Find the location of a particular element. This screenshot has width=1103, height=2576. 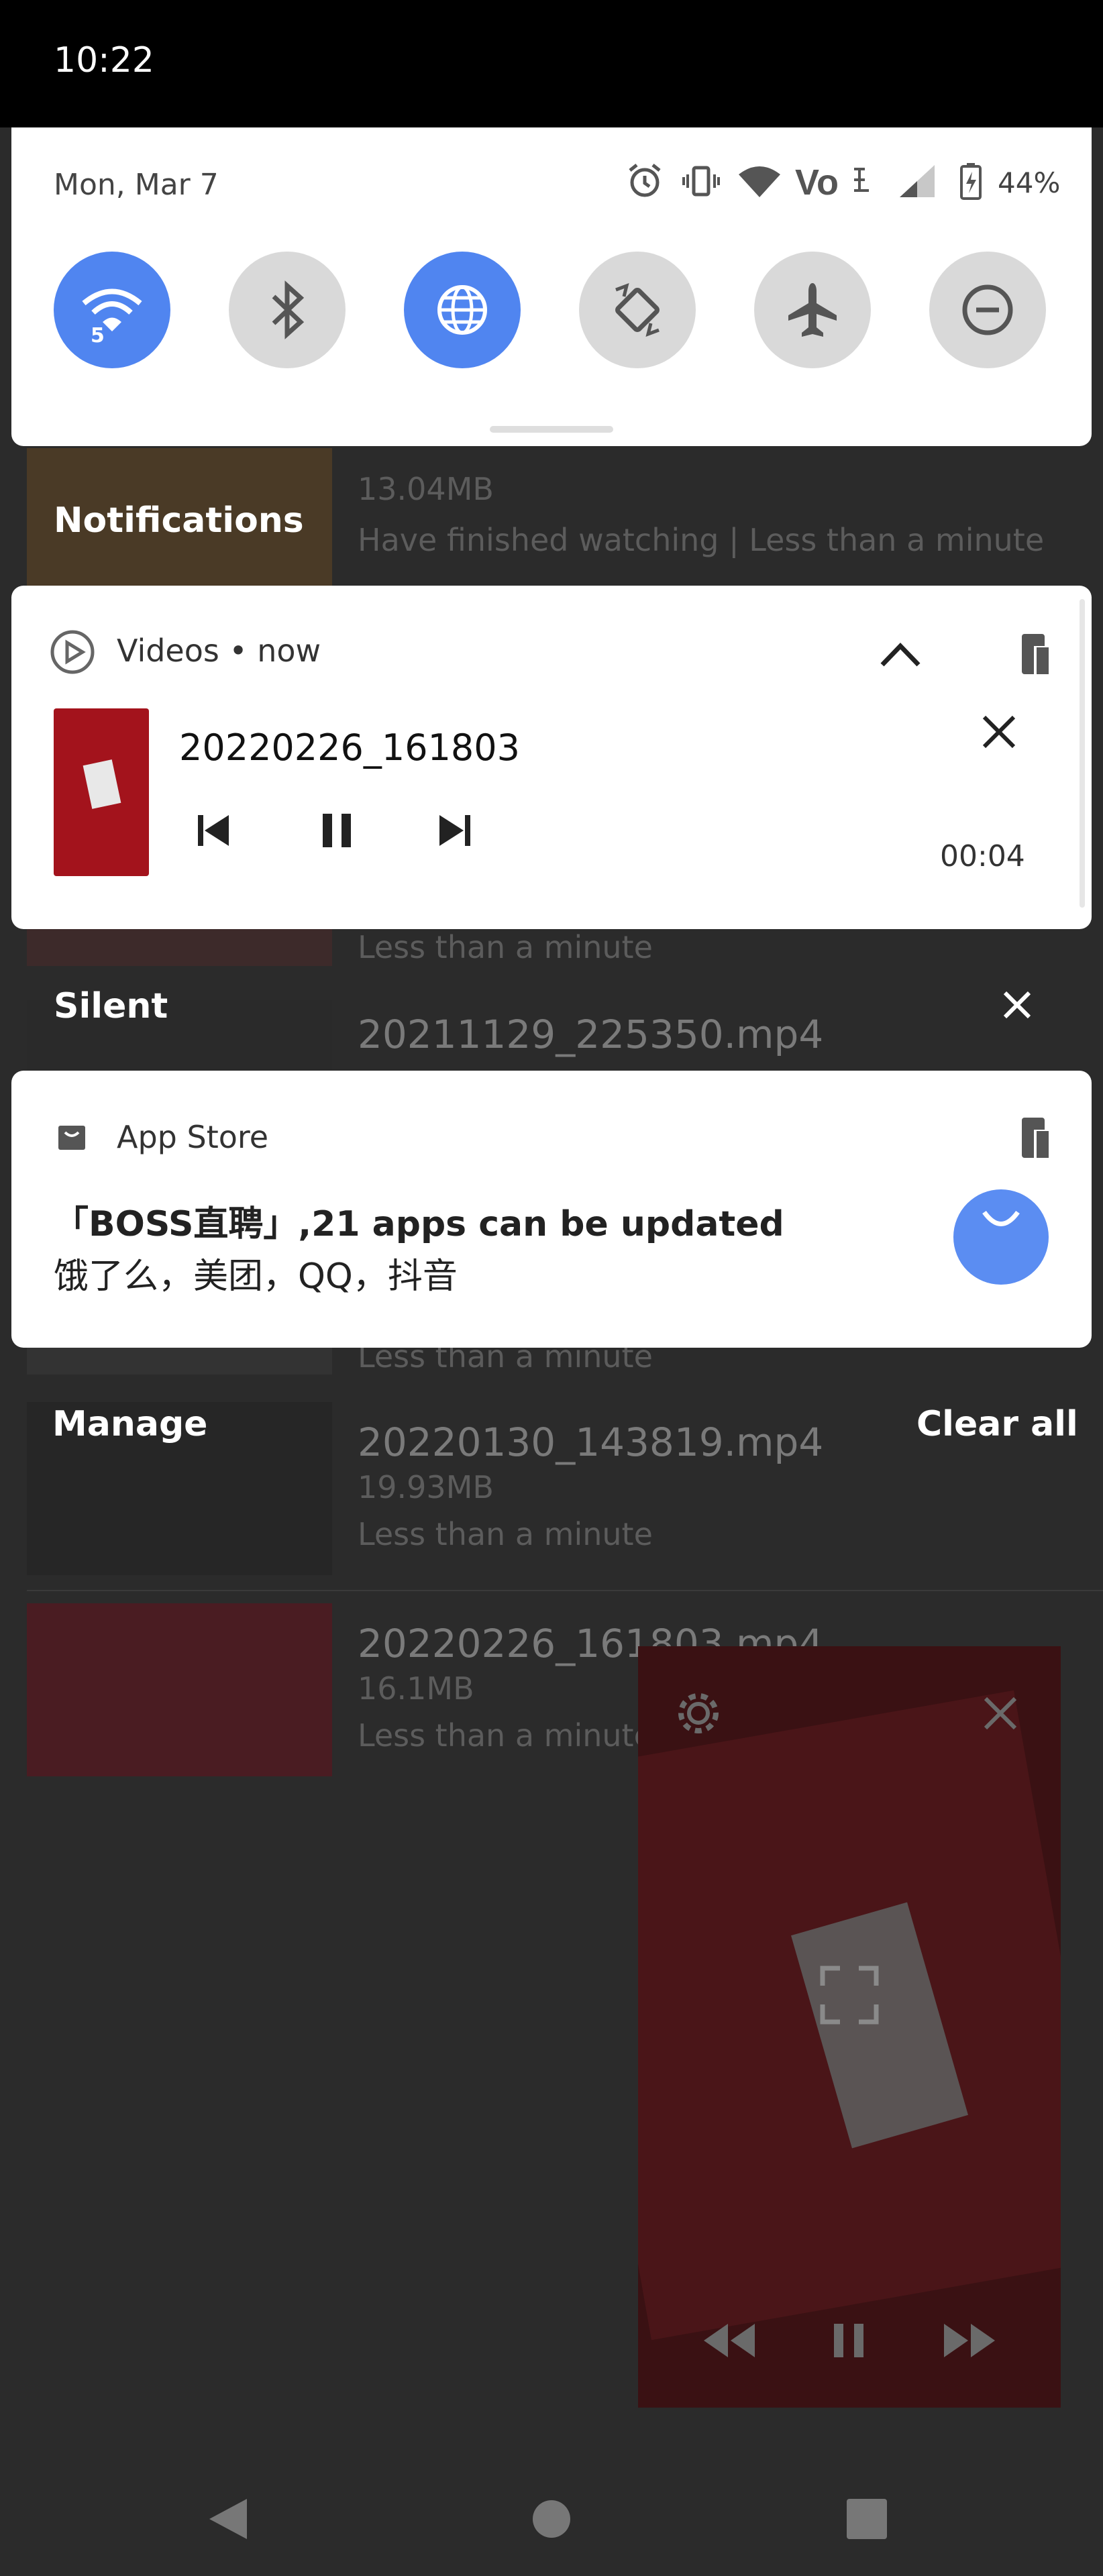

settings-gear-icon is located at coordinates (699, 1713).